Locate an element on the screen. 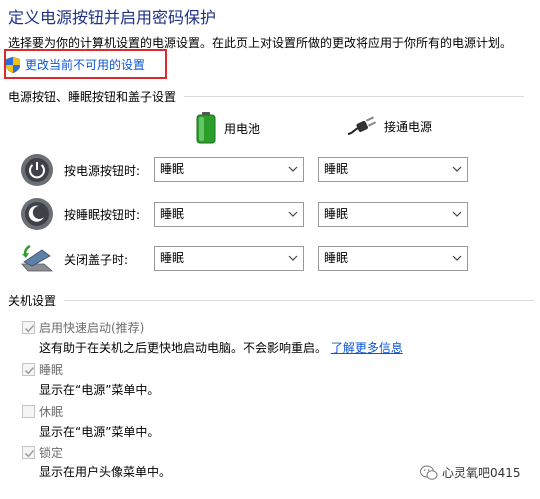 This screenshot has height=499, width=540. fast-startup-checkbox is located at coordinates (28, 327).